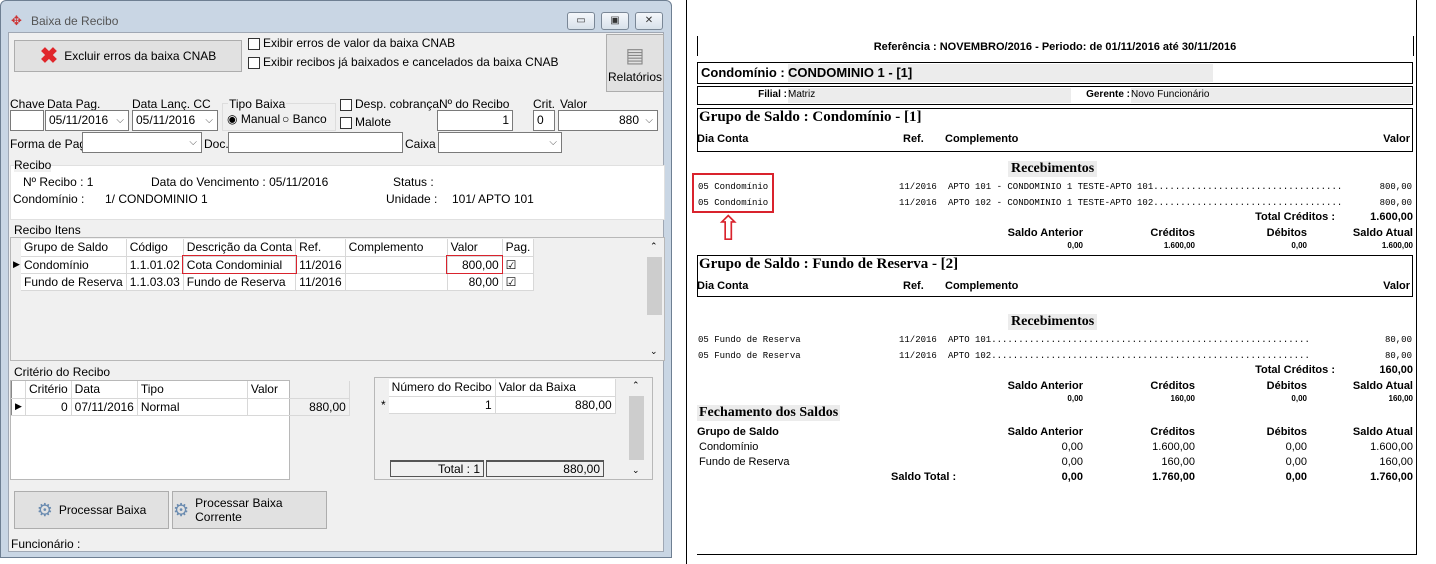 This screenshot has width=1436, height=564. What do you see at coordinates (304, 119) in the screenshot?
I see `radio-banco: ○ Banco` at bounding box center [304, 119].